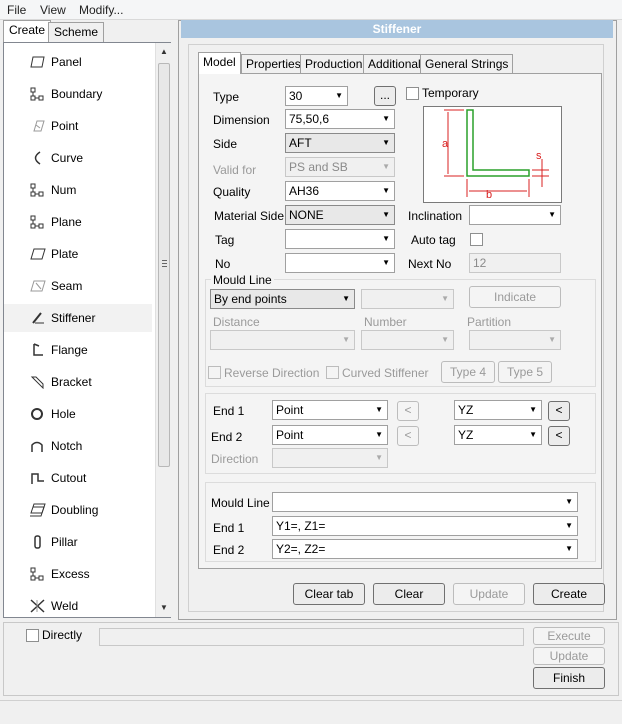 The width and height of the screenshot is (622, 724). Describe the element at coordinates (476, 239) in the screenshot. I see `auto-tag-checkbox` at that location.